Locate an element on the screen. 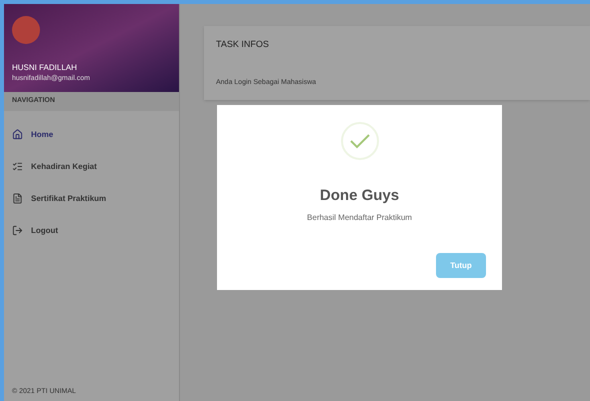 The width and height of the screenshot is (590, 401). avatar-icon is located at coordinates (26, 30).